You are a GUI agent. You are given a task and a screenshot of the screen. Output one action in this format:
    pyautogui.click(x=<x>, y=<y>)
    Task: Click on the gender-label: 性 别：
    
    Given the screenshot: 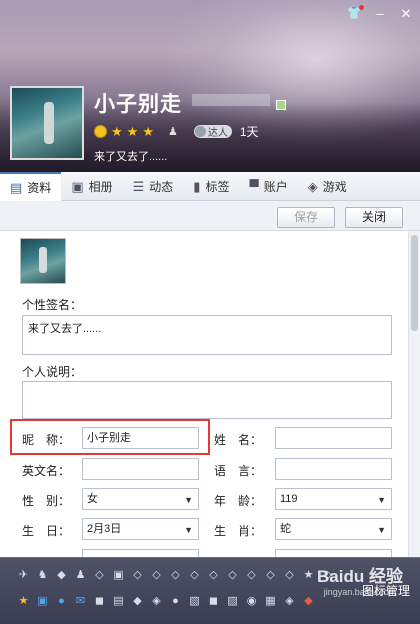 What is the action you would take?
    pyautogui.click(x=46, y=501)
    